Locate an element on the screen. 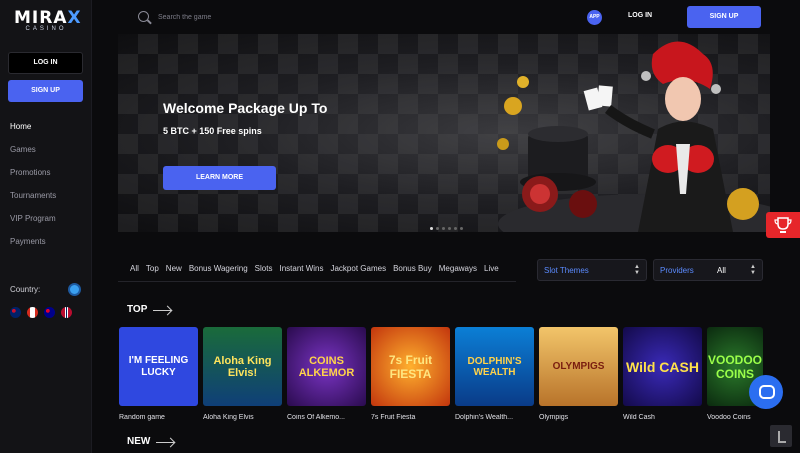 The height and width of the screenshot is (453, 800). game-card: OLYMPIGS Olympigs is located at coordinates (578, 374).